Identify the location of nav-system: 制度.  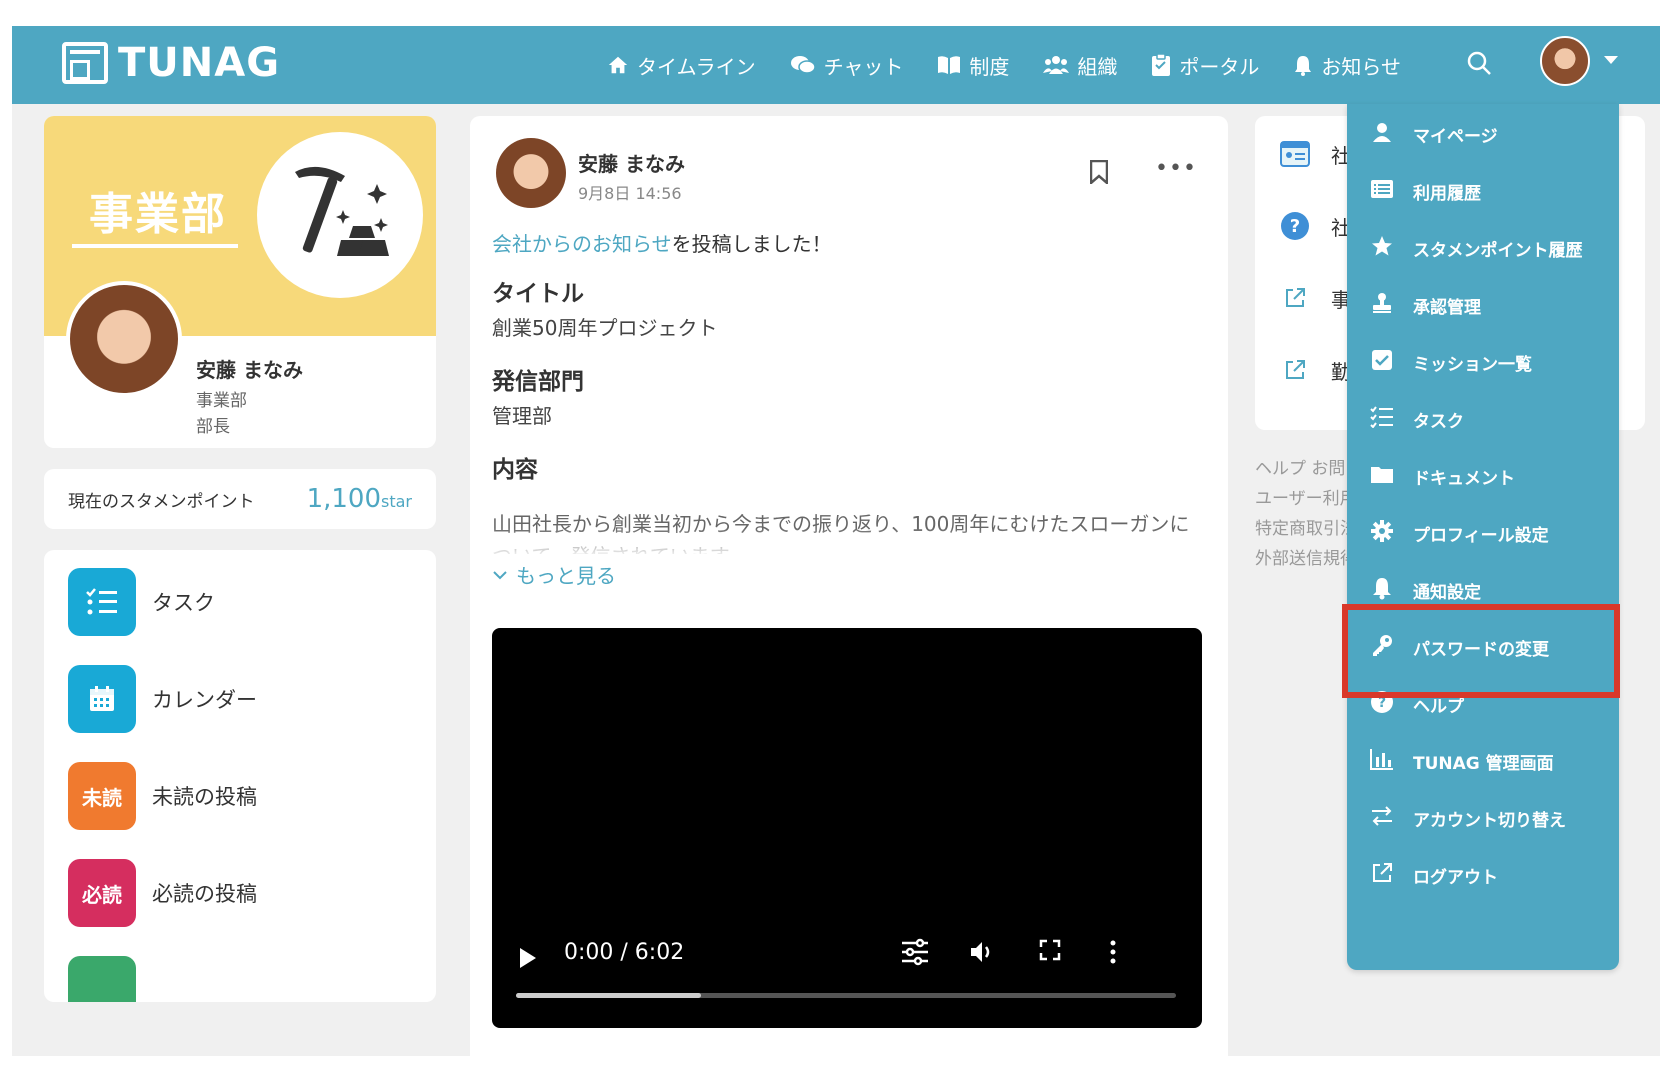
(973, 65).